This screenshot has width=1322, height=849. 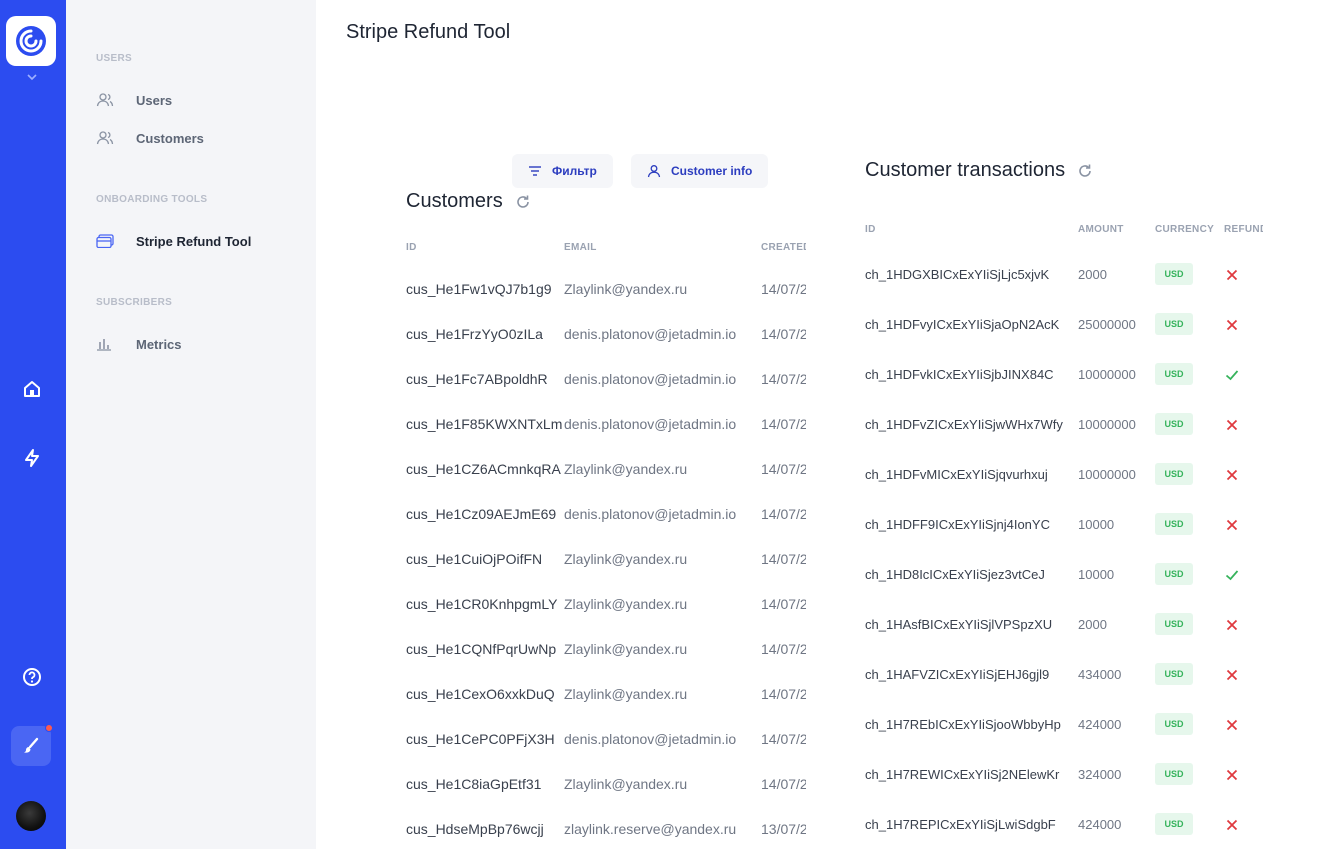 What do you see at coordinates (134, 100) in the screenshot?
I see `sidebar-item-users: Users` at bounding box center [134, 100].